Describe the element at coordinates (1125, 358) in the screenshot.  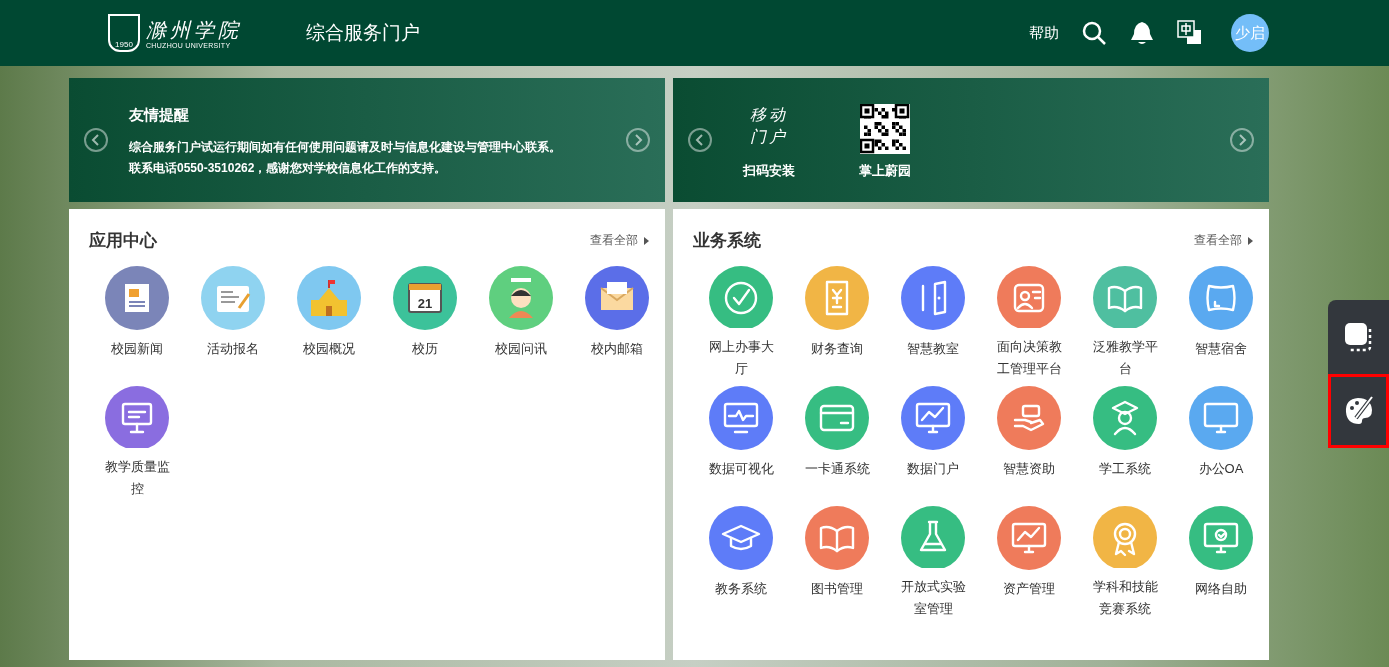
I see `app-label: 泛雅教学平台` at that location.